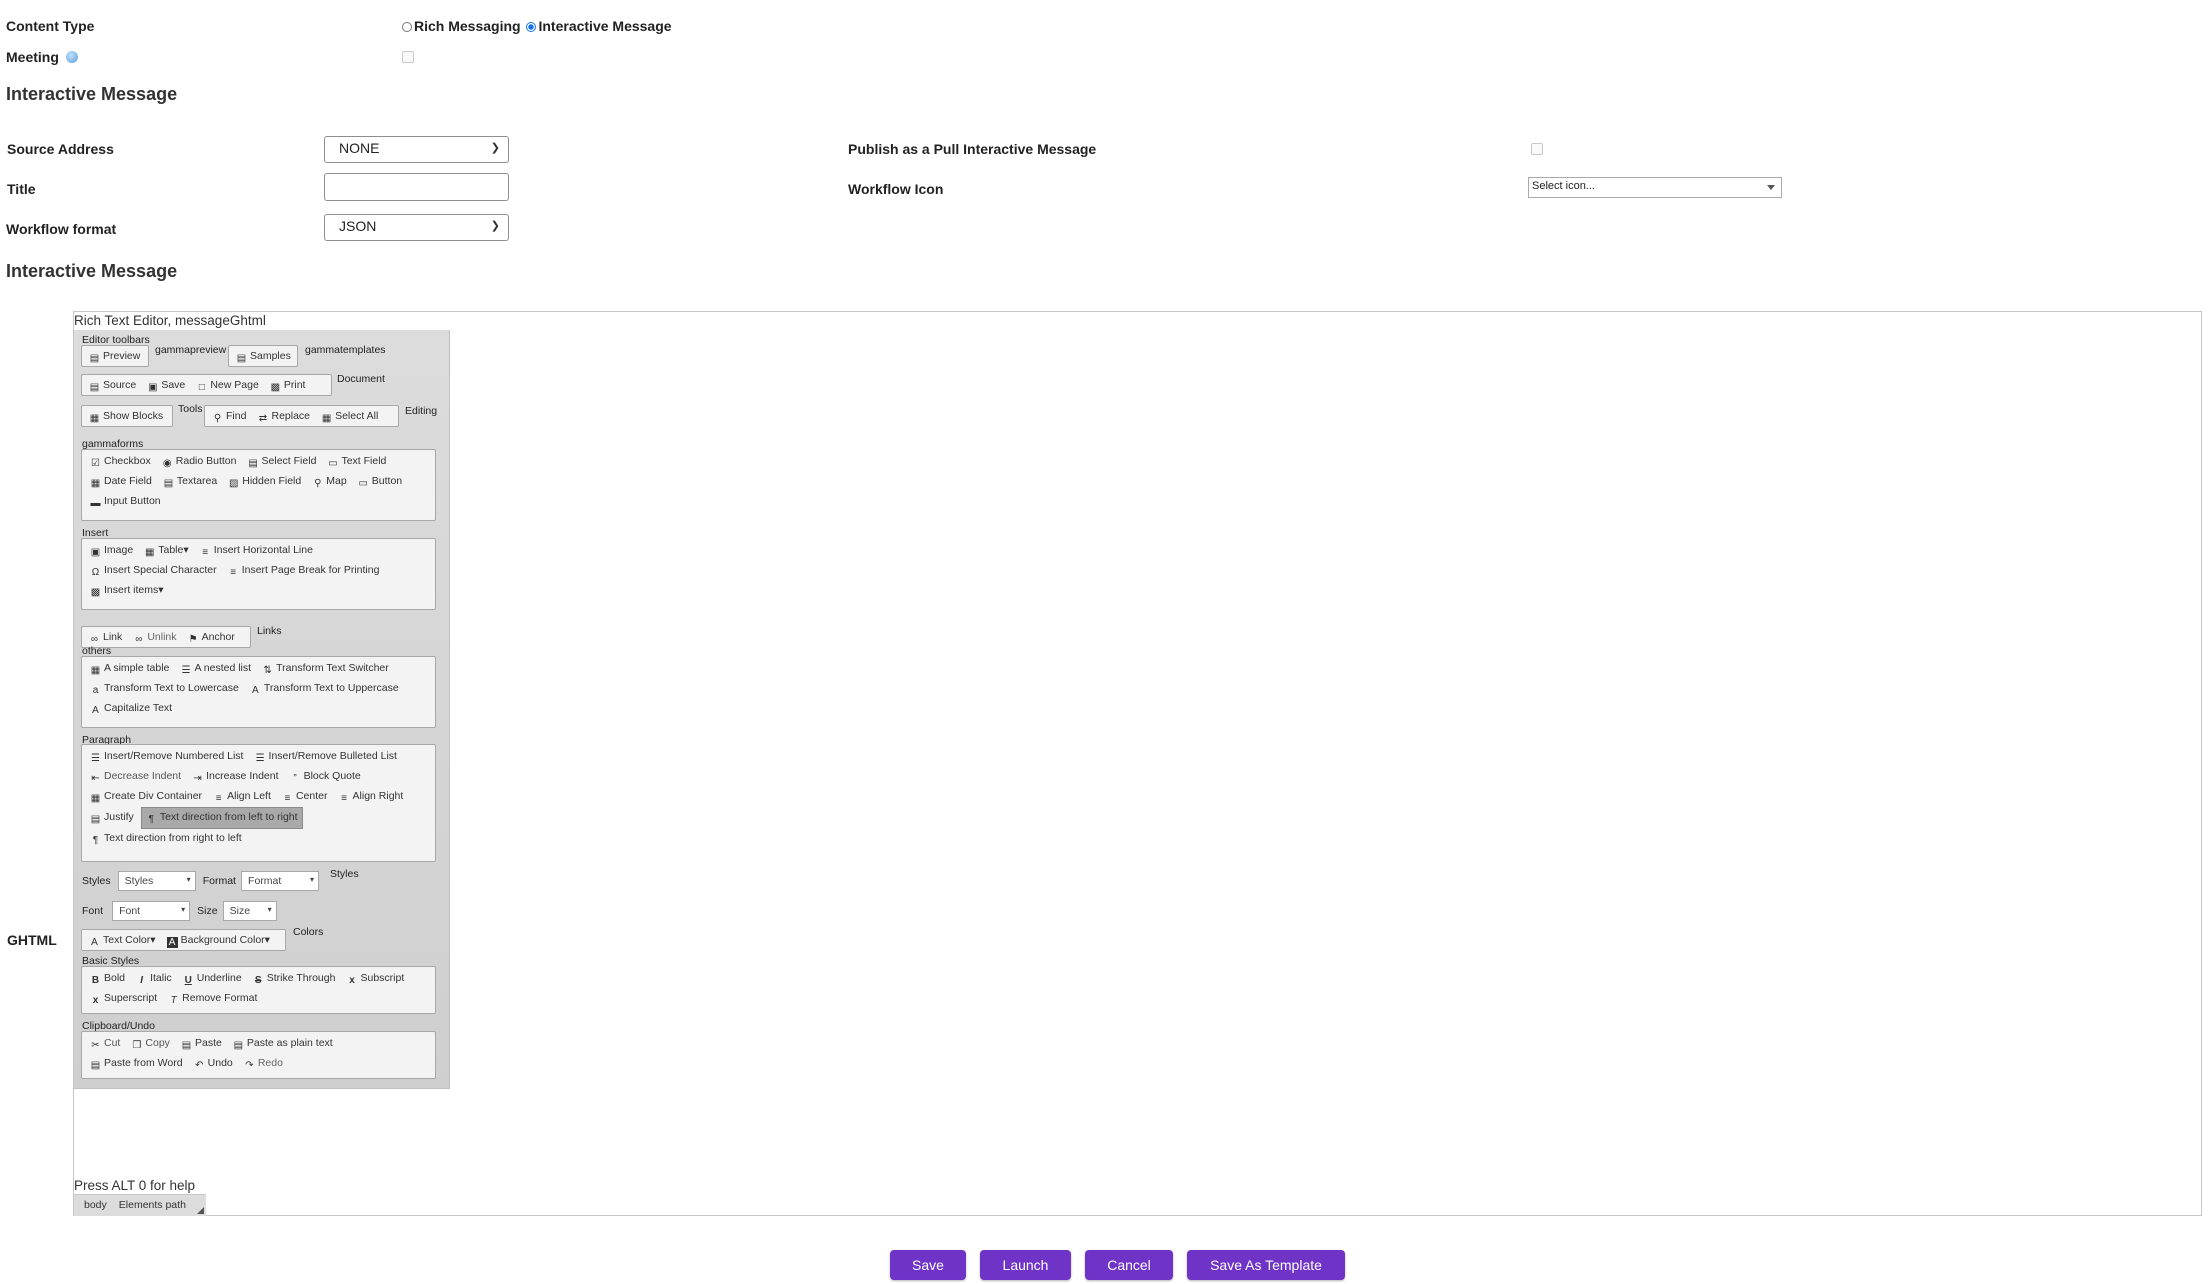  What do you see at coordinates (531, 27) in the screenshot?
I see `radio-interactive-message` at bounding box center [531, 27].